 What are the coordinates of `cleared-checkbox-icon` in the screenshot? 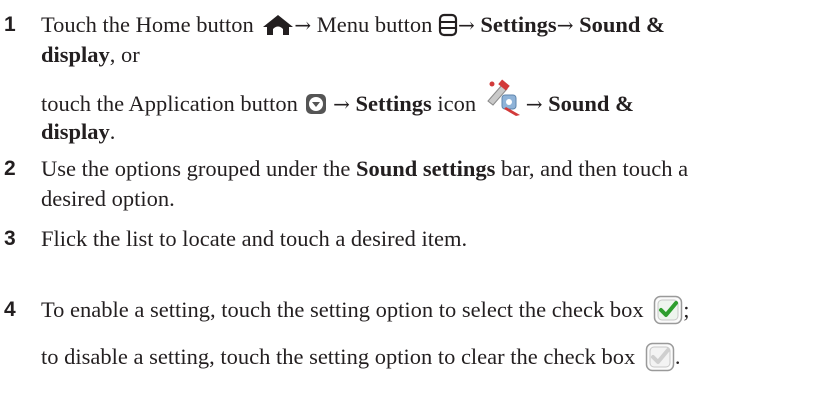 It's located at (660, 357).